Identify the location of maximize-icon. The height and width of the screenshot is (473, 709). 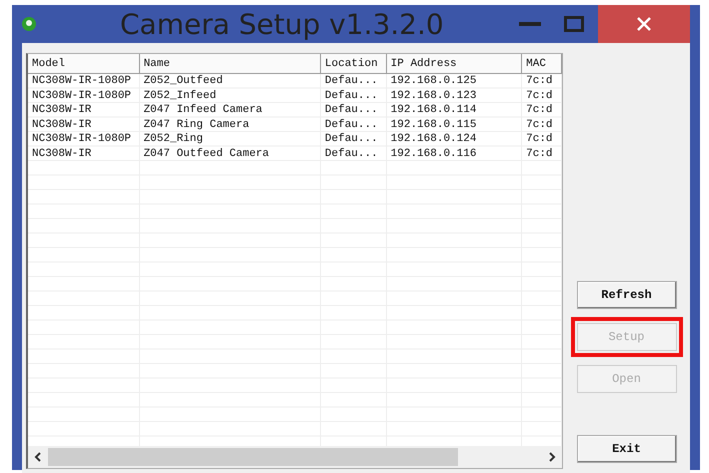
(574, 24).